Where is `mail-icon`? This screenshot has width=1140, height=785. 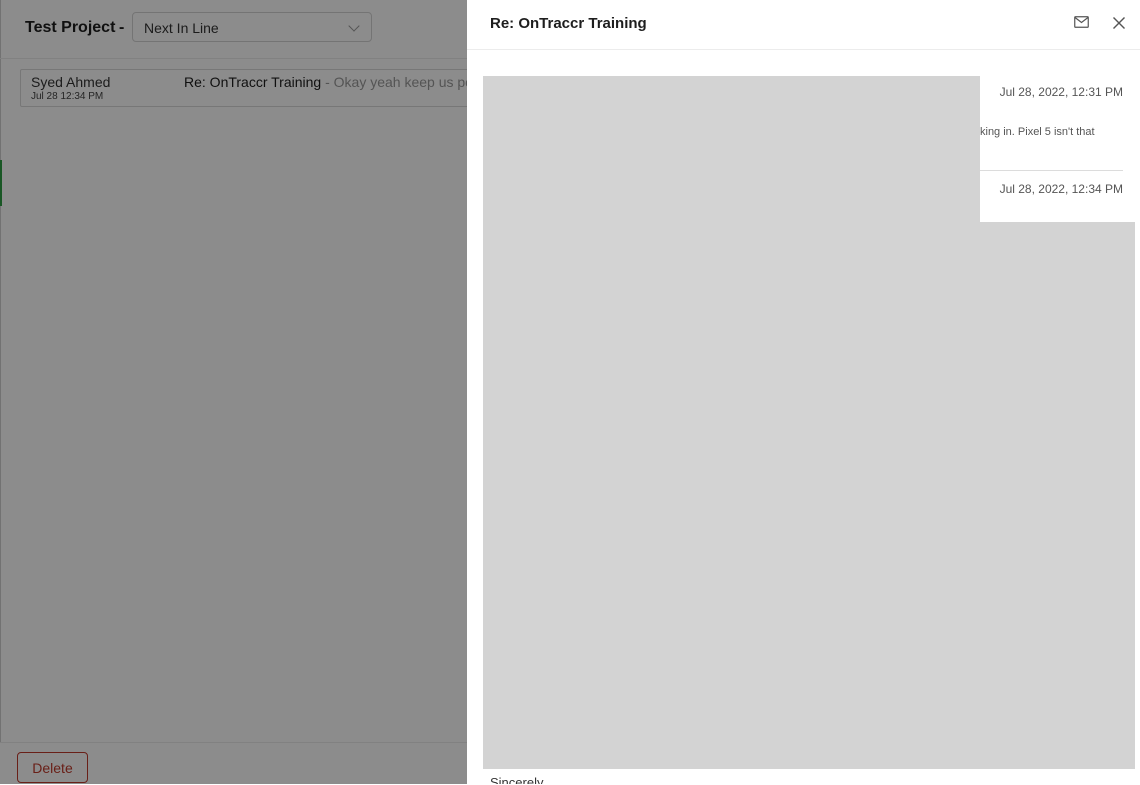
mail-icon is located at coordinates (1081, 22).